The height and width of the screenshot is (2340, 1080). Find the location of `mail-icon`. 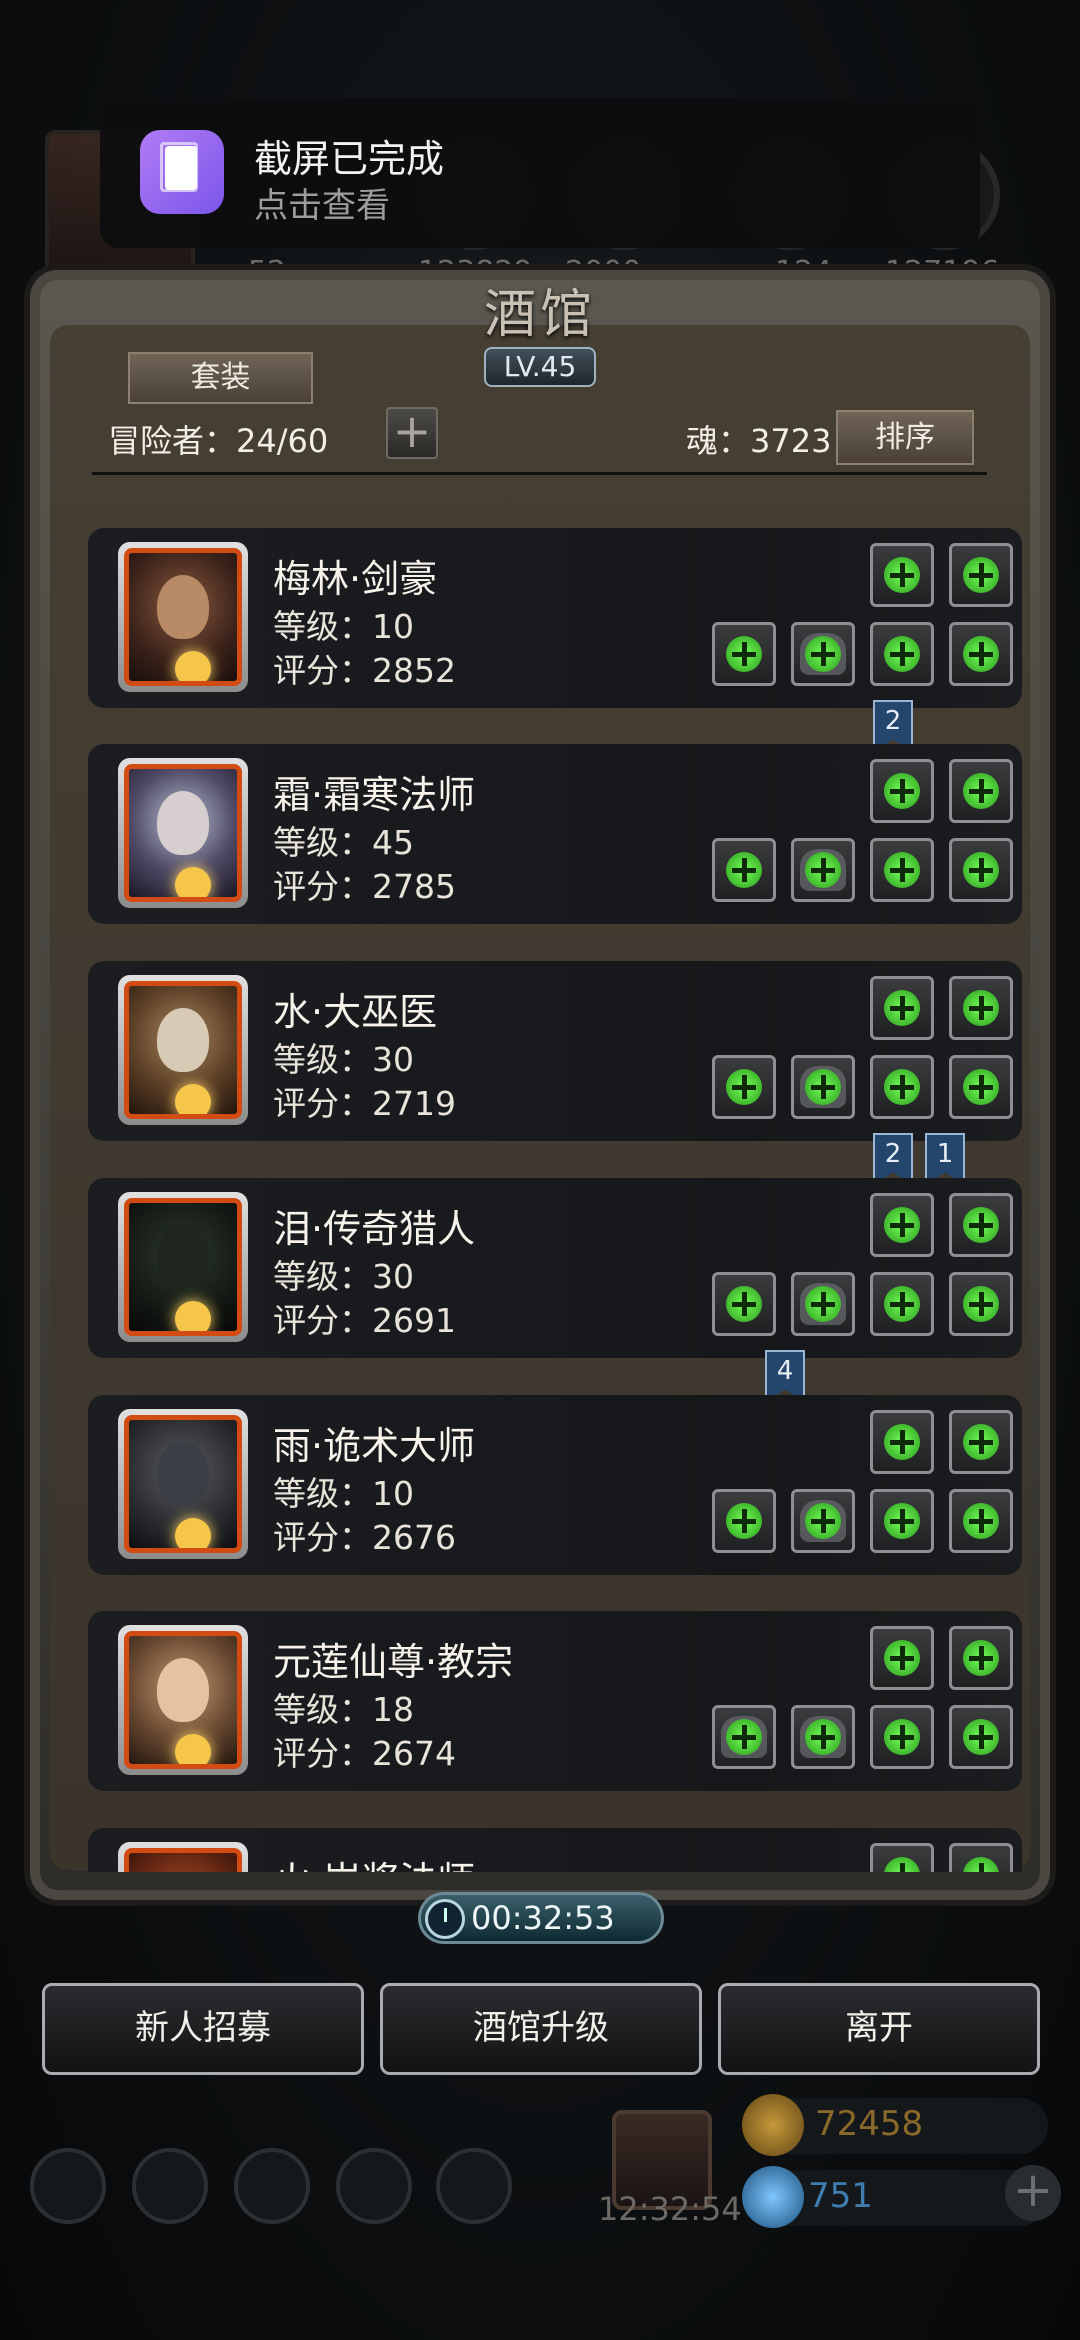

mail-icon is located at coordinates (374, 2186).